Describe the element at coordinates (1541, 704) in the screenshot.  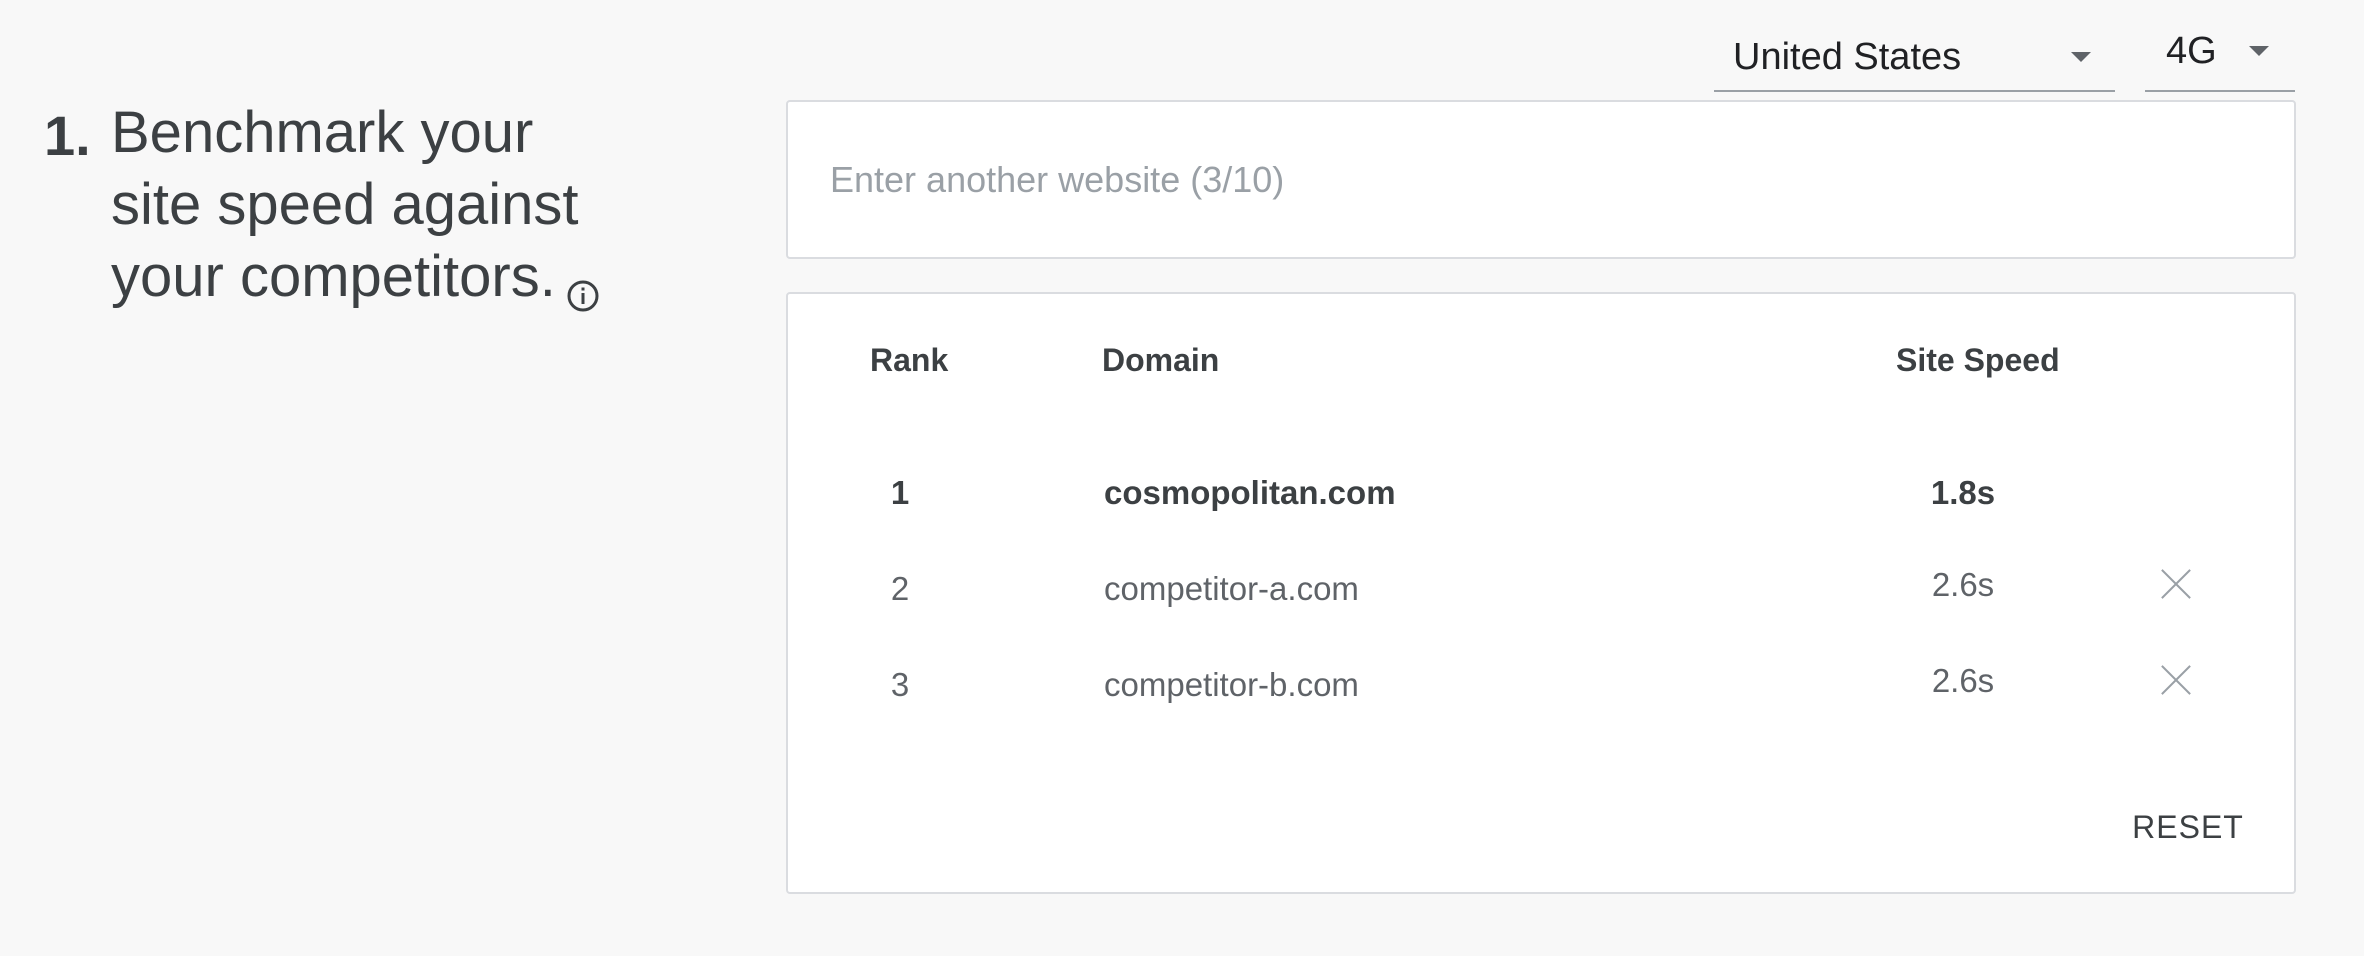
I see `table-row: 3 competitor-b.com 2.6s` at that location.